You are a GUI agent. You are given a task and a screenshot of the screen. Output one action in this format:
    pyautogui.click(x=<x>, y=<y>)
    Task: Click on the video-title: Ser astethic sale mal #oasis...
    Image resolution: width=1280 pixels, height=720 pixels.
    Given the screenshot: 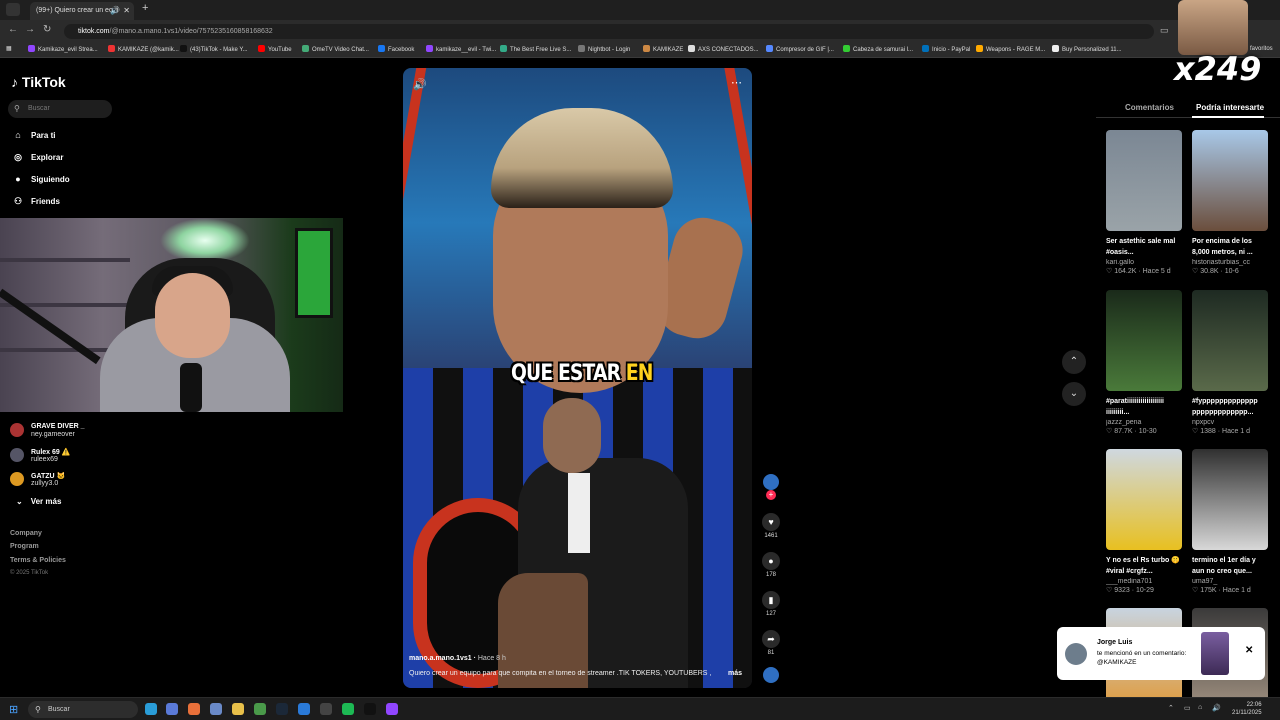 What is the action you would take?
    pyautogui.click(x=1141, y=247)
    